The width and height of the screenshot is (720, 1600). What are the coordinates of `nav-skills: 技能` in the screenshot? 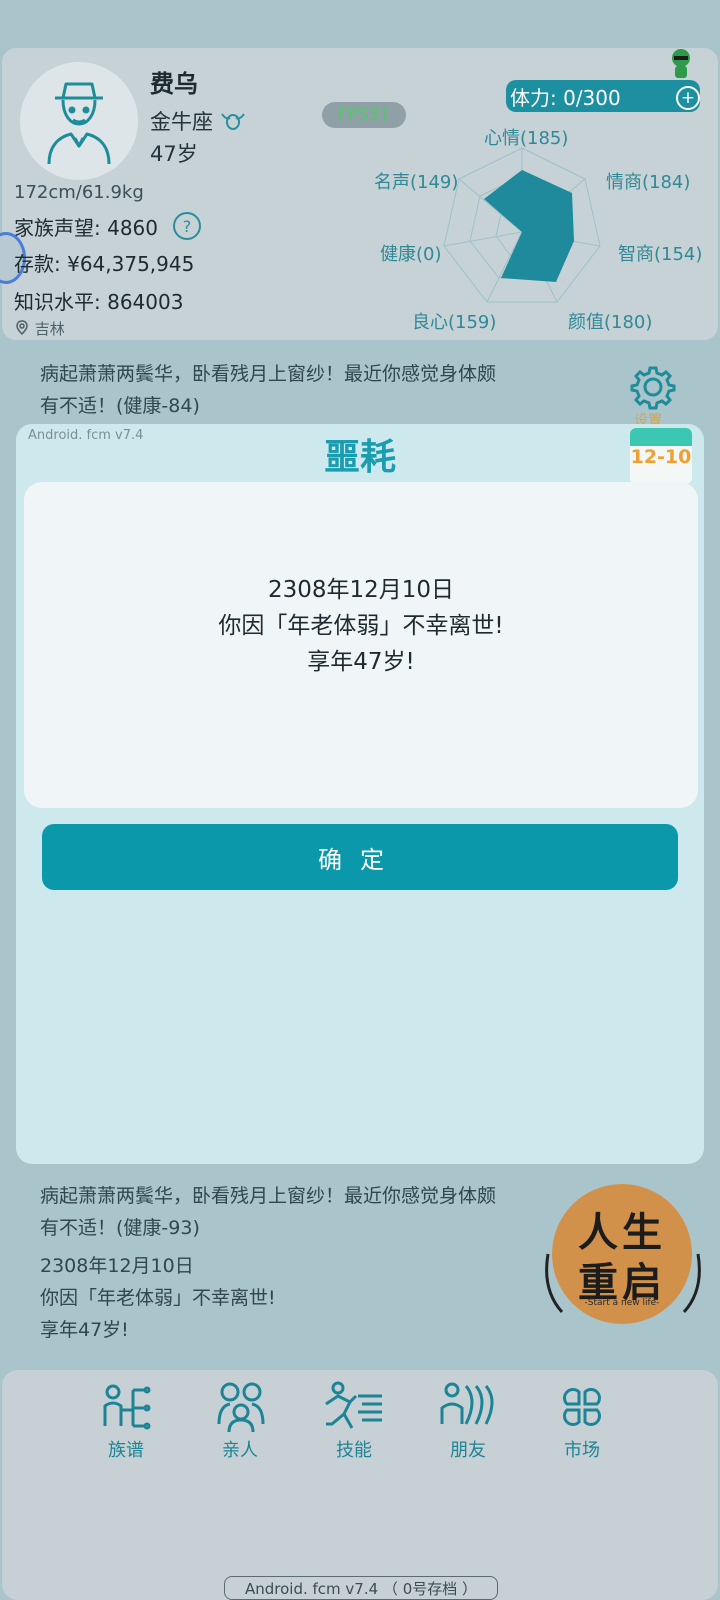 It's located at (354, 1421).